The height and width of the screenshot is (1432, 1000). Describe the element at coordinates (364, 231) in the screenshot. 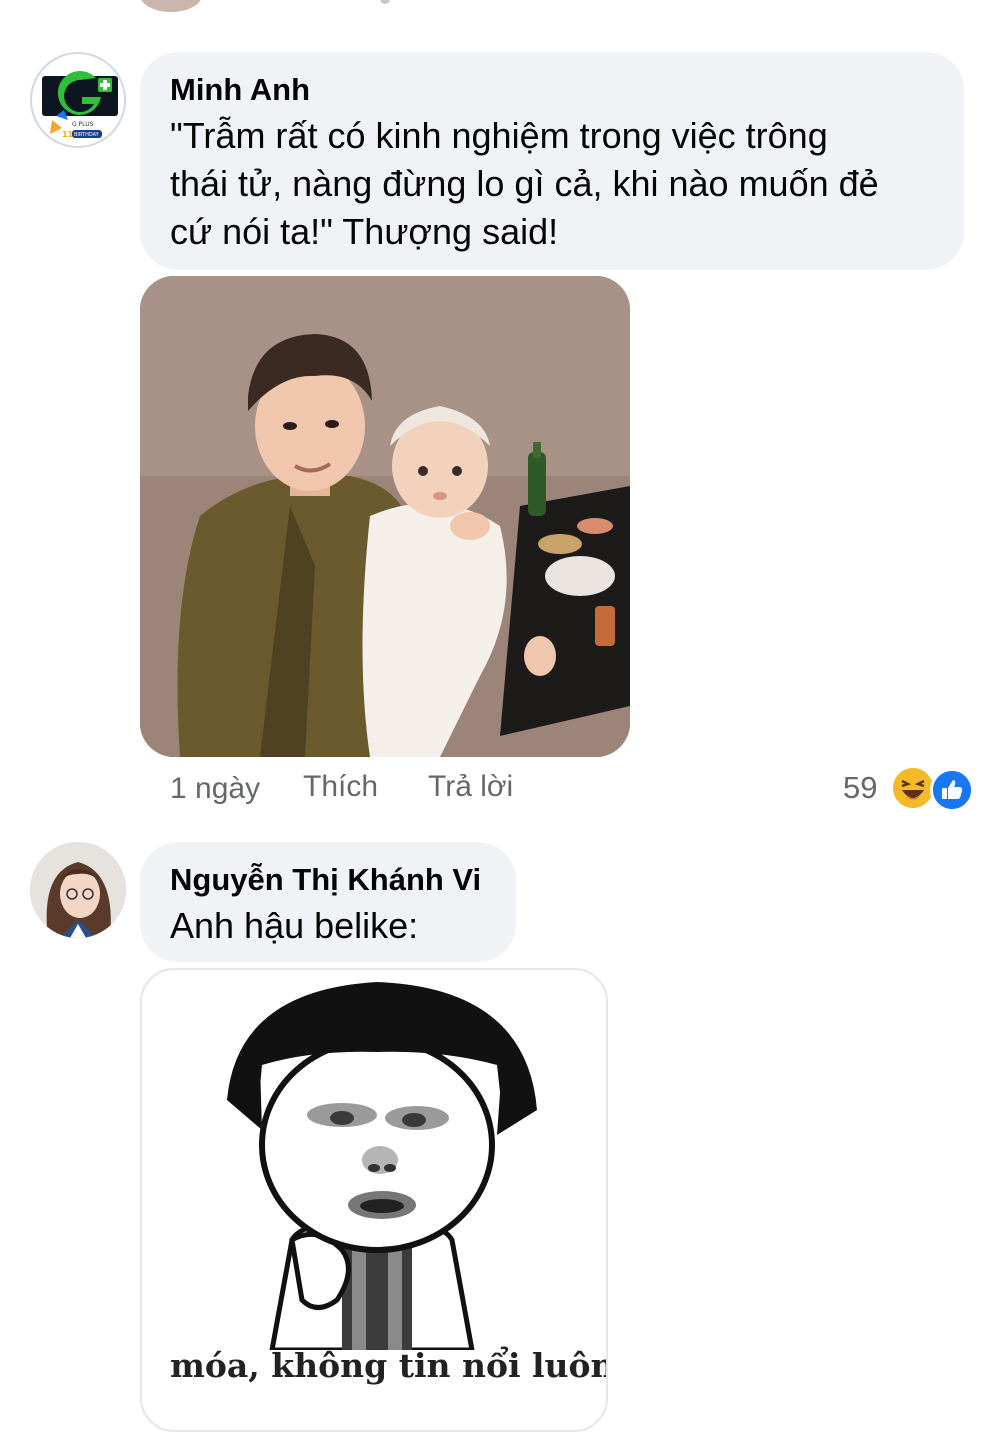

I see `comment-text-line: cứ nói ta!" Thượng said!` at that location.